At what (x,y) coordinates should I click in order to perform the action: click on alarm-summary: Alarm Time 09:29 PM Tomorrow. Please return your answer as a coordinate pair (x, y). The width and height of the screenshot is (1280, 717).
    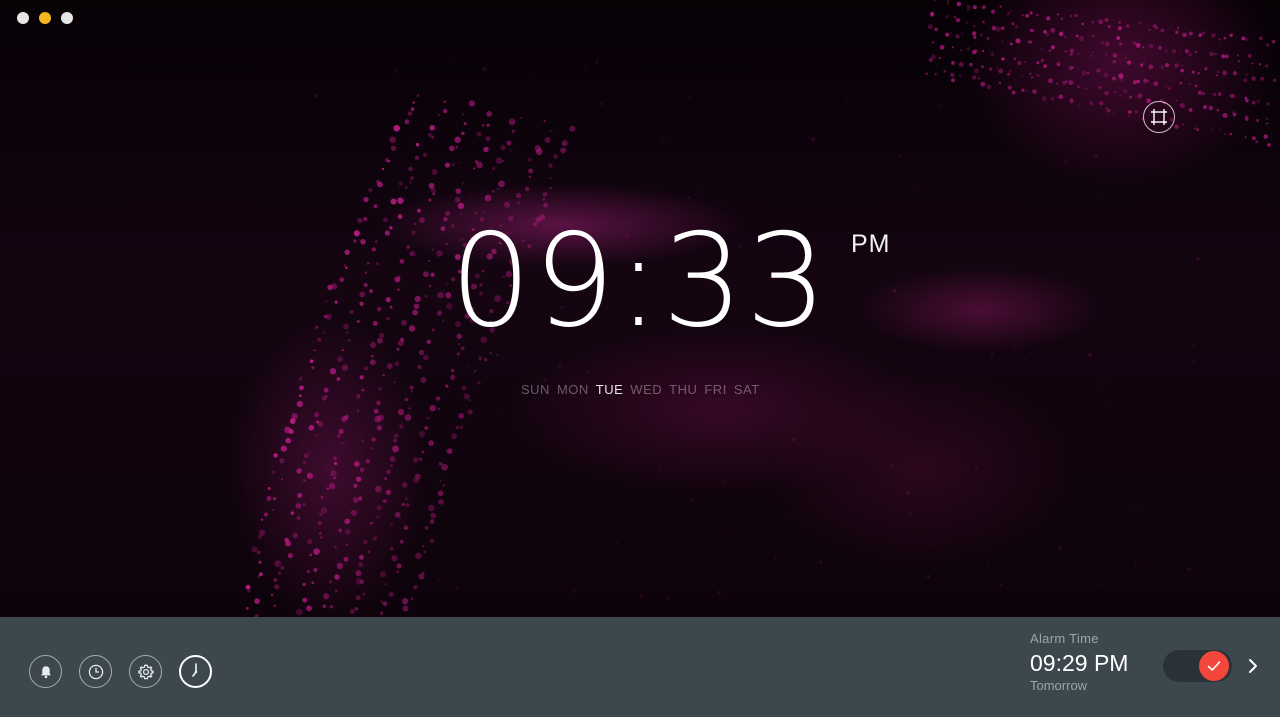
    Looking at the image, I should click on (1079, 662).